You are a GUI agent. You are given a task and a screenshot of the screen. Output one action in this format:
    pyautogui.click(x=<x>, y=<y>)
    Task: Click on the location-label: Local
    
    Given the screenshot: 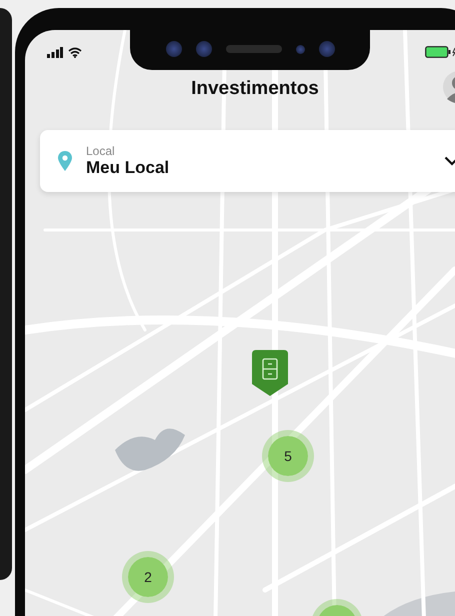 What is the action you would take?
    pyautogui.click(x=101, y=151)
    